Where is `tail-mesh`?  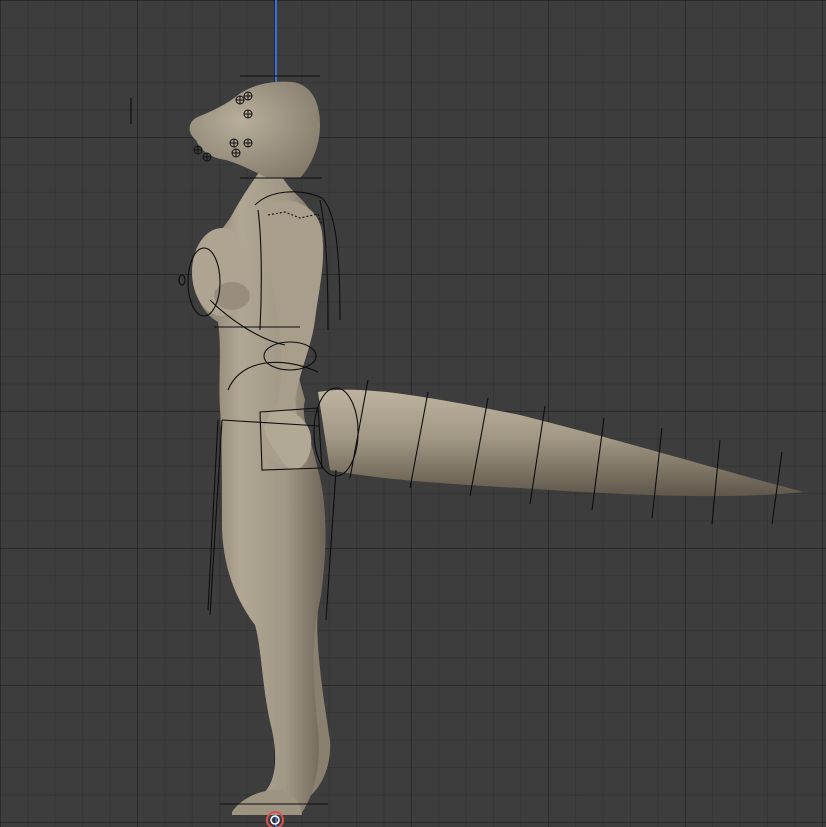
tail-mesh is located at coordinates (560, 443).